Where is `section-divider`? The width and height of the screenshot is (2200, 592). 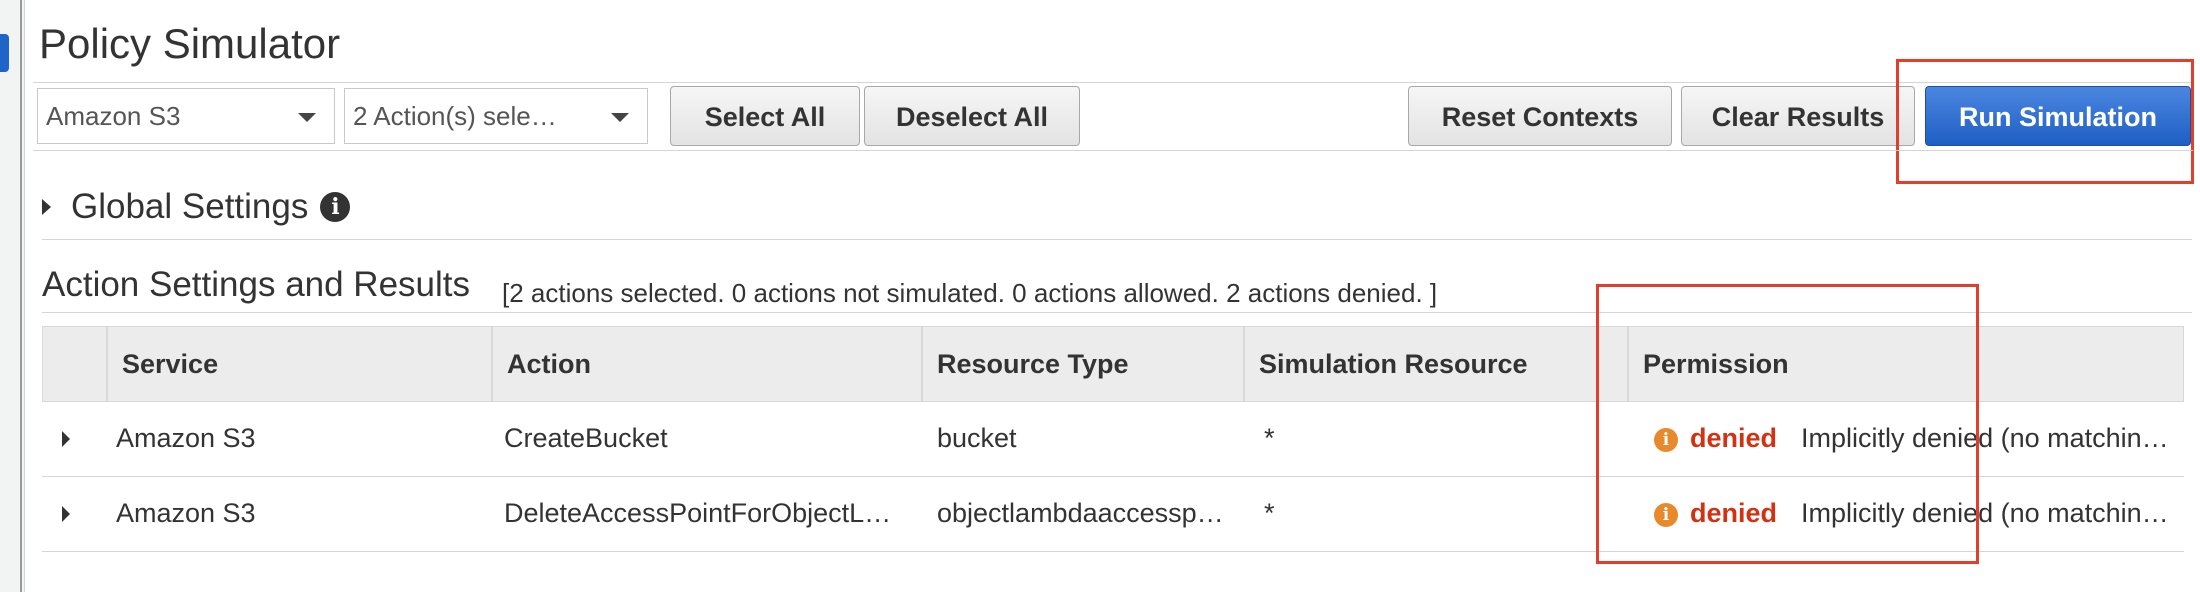
section-divider is located at coordinates (1117, 239).